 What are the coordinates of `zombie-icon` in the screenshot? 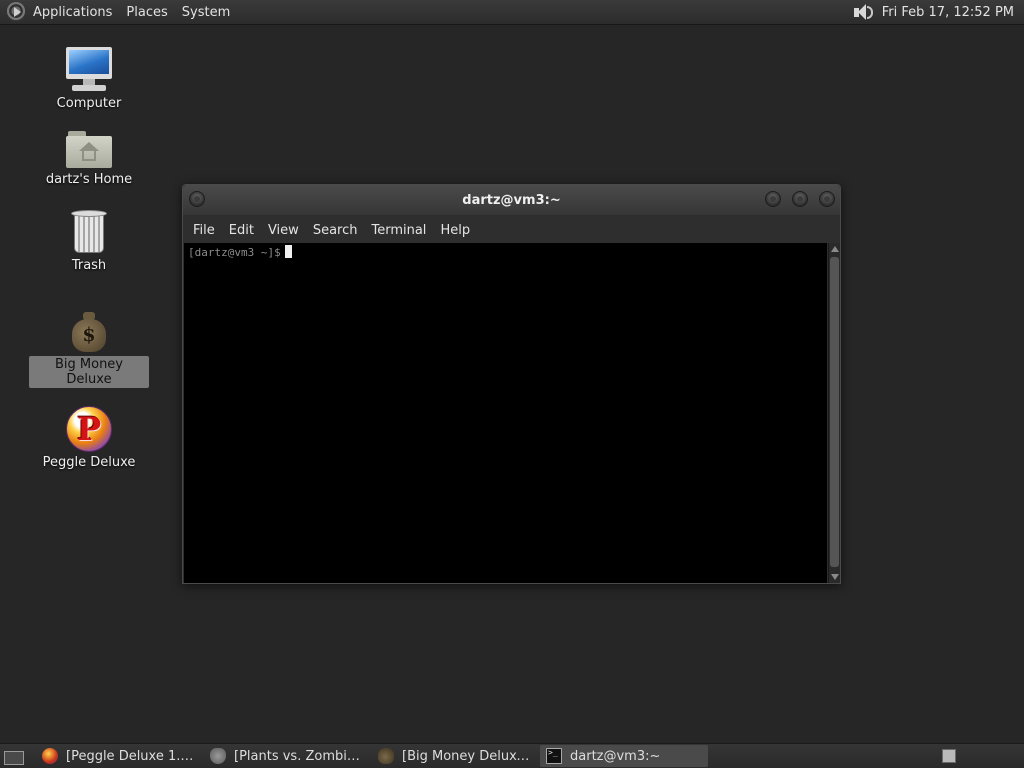 It's located at (218, 756).